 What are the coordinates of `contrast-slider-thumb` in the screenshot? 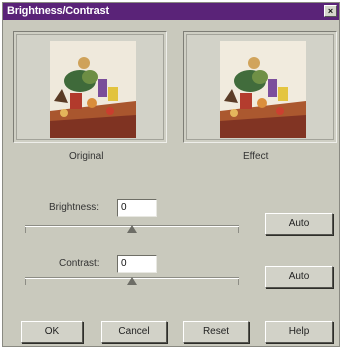 It's located at (132, 281).